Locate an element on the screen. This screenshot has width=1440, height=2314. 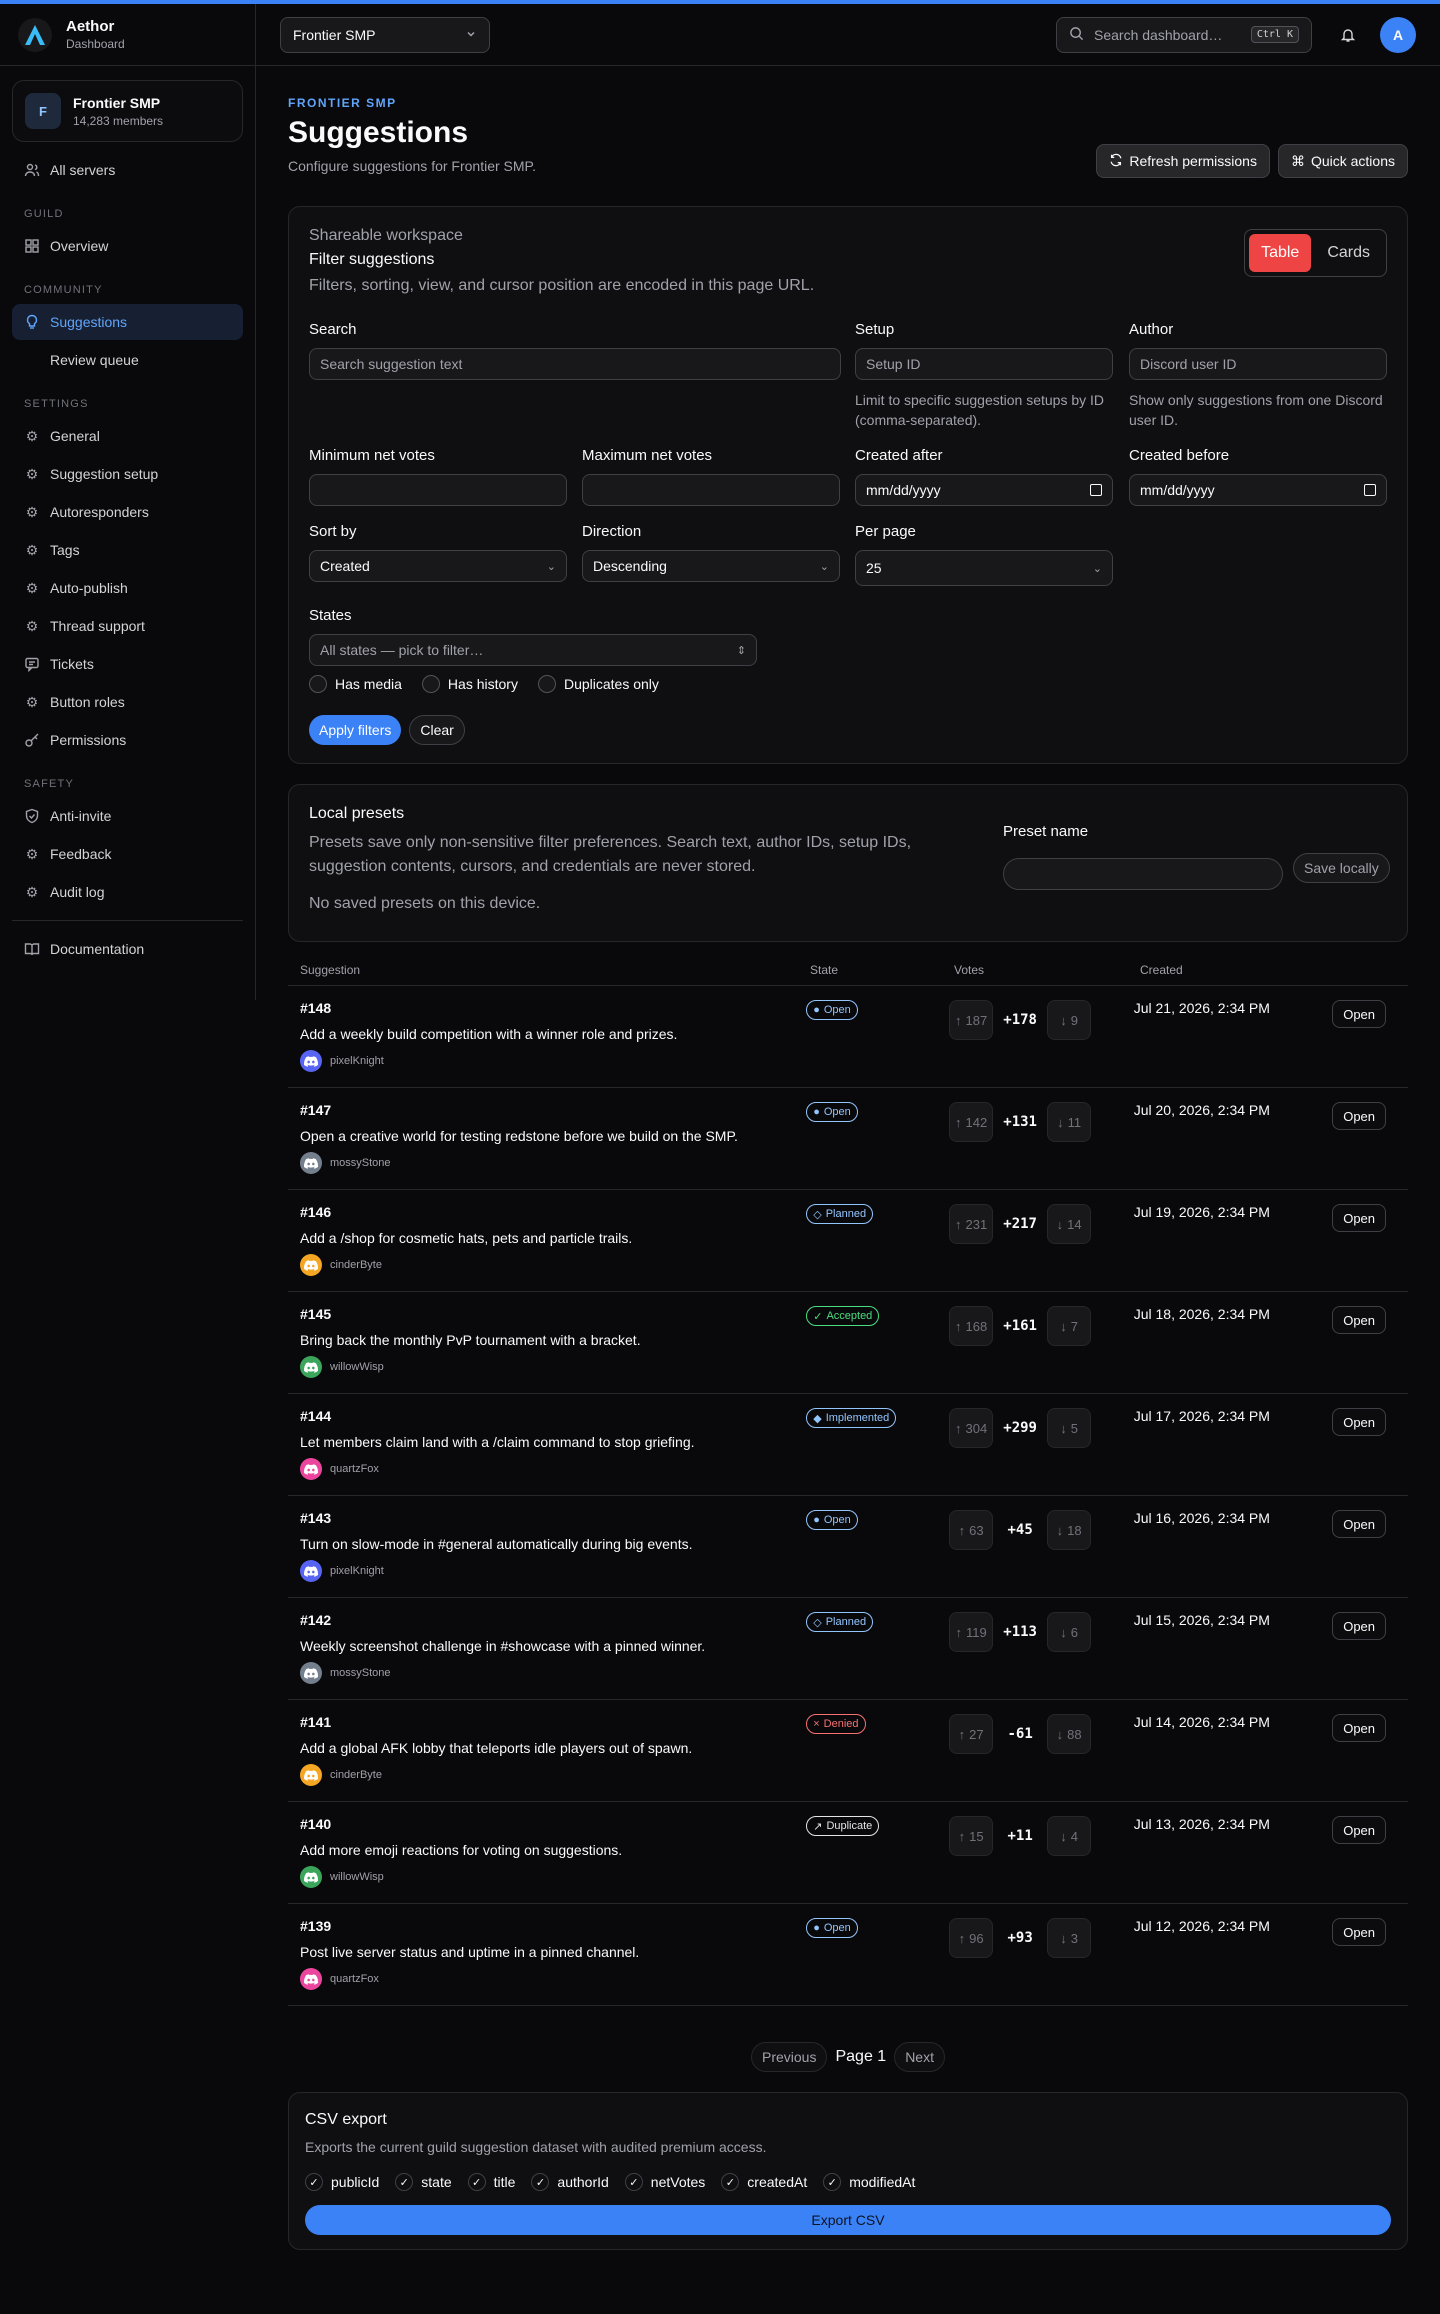
sidebar-item-label: Review queue is located at coordinates (94, 360).